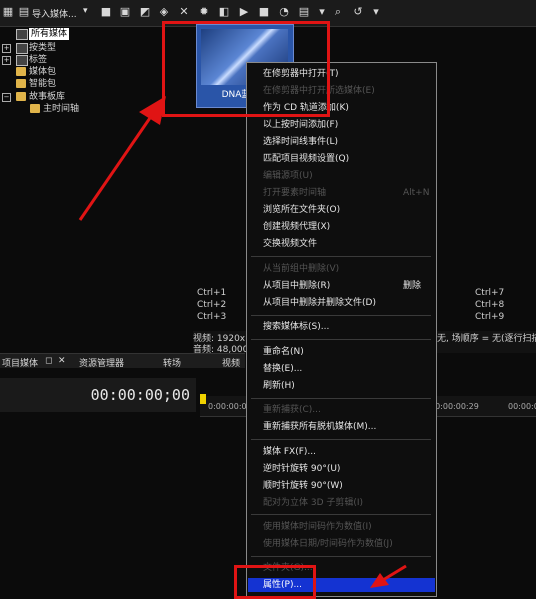 The image size is (536, 599). What do you see at coordinates (388, 576) in the screenshot?
I see `annotation-arrow-down` at bounding box center [388, 576].